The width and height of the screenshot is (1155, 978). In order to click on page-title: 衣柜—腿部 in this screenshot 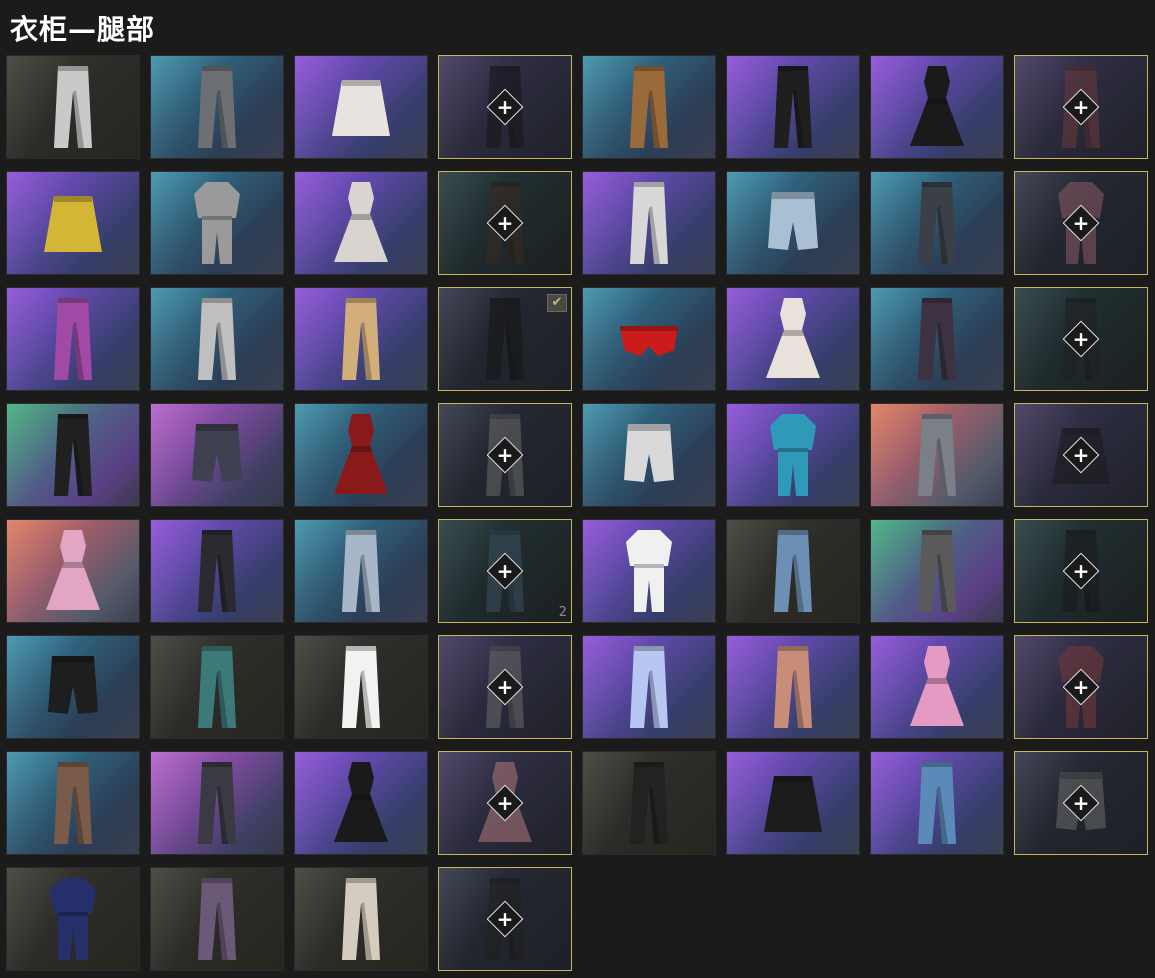, I will do `click(83, 29)`.